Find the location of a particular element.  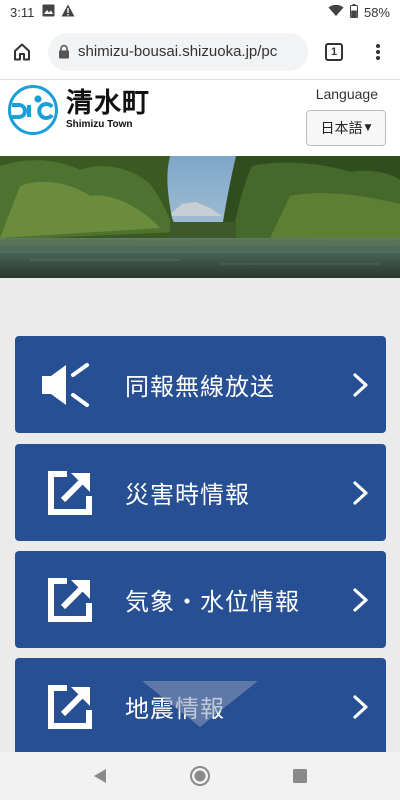

tab-switcher-button: 1 is located at coordinates (334, 52).